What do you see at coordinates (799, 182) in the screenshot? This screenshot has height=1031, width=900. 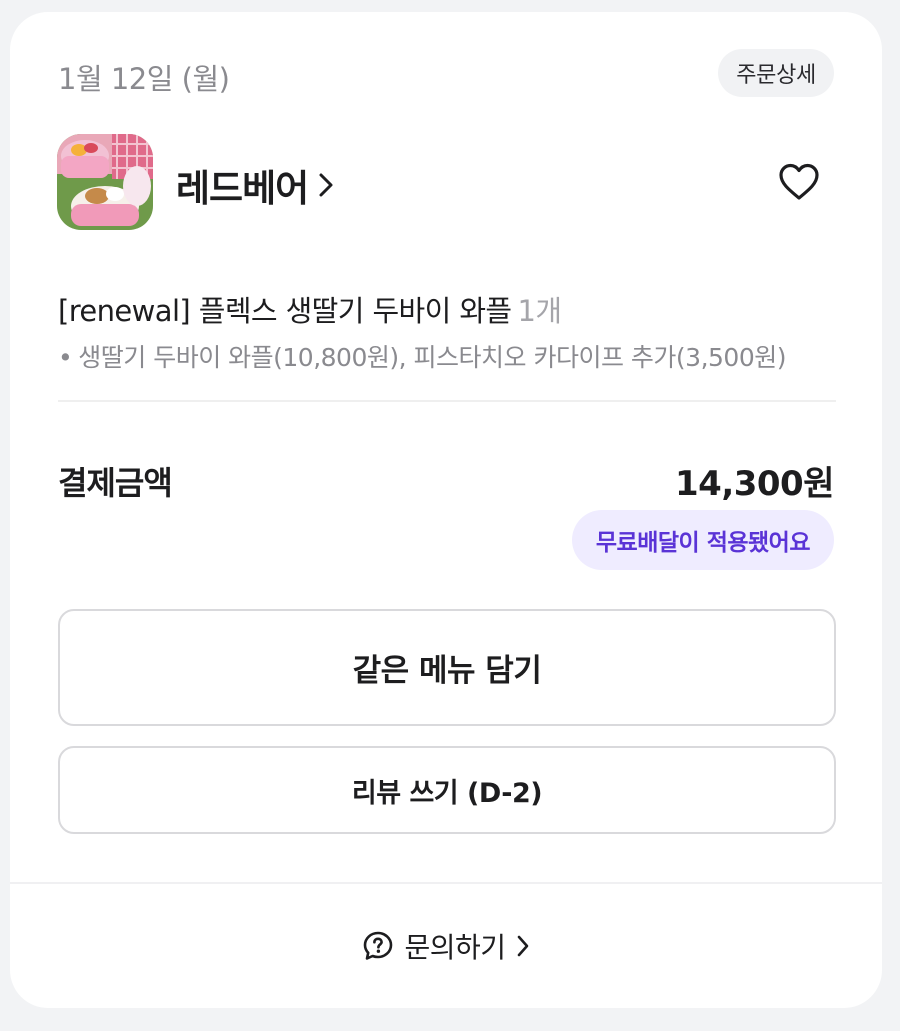 I see `heart-icon` at bounding box center [799, 182].